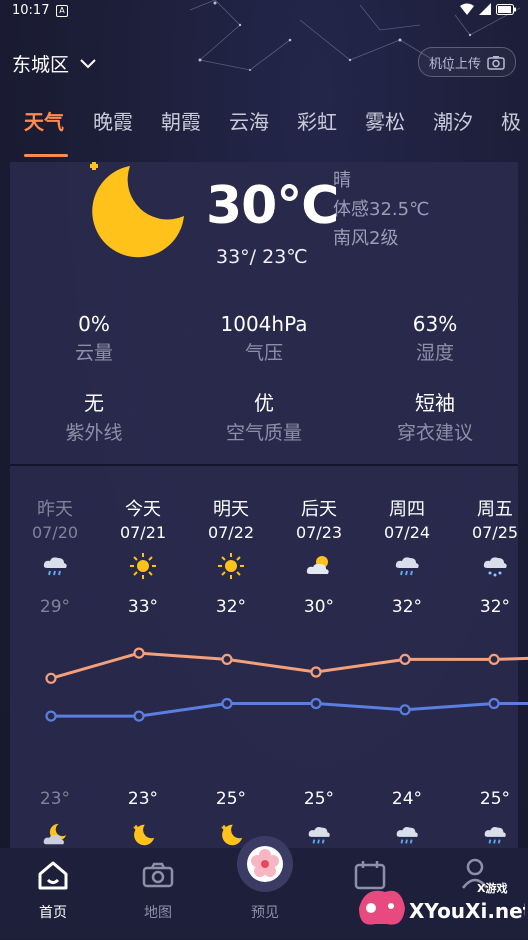 Image resolution: width=528 pixels, height=940 pixels. Describe the element at coordinates (263, 433) in the screenshot. I see `stat-label: 空气质量` at that location.